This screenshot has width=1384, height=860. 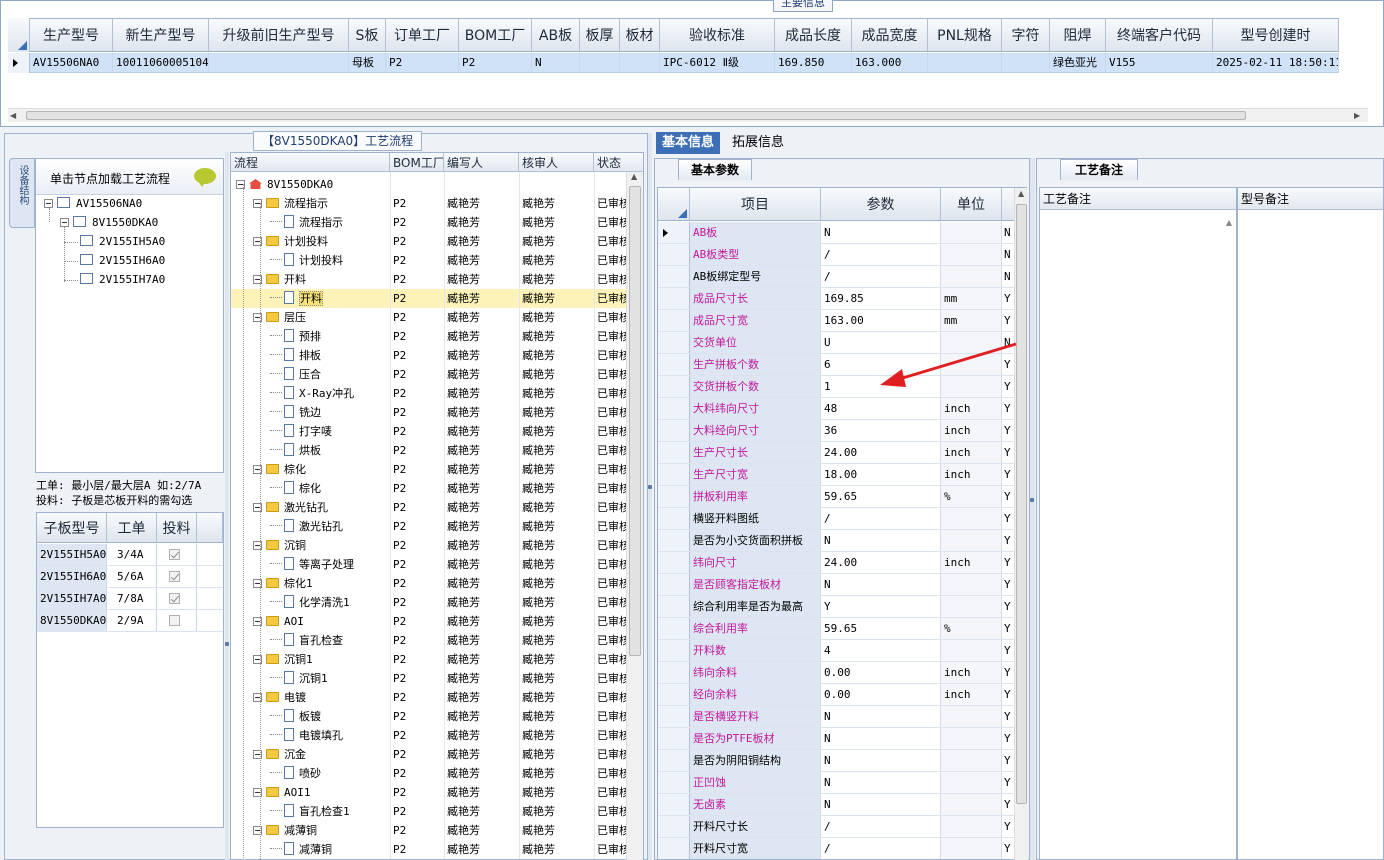 What do you see at coordinates (132, 554) in the screenshot?
I see `sub-order: 3/4A` at bounding box center [132, 554].